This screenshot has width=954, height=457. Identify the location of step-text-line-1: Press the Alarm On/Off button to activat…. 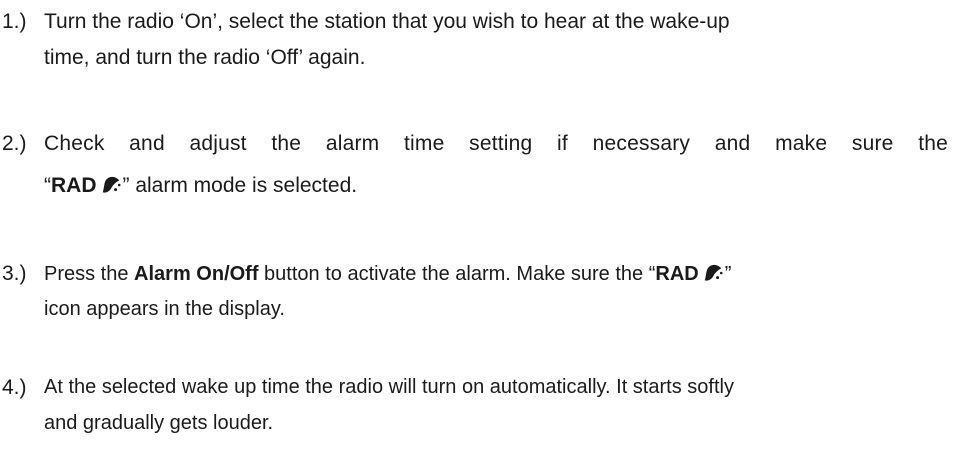
(387, 274).